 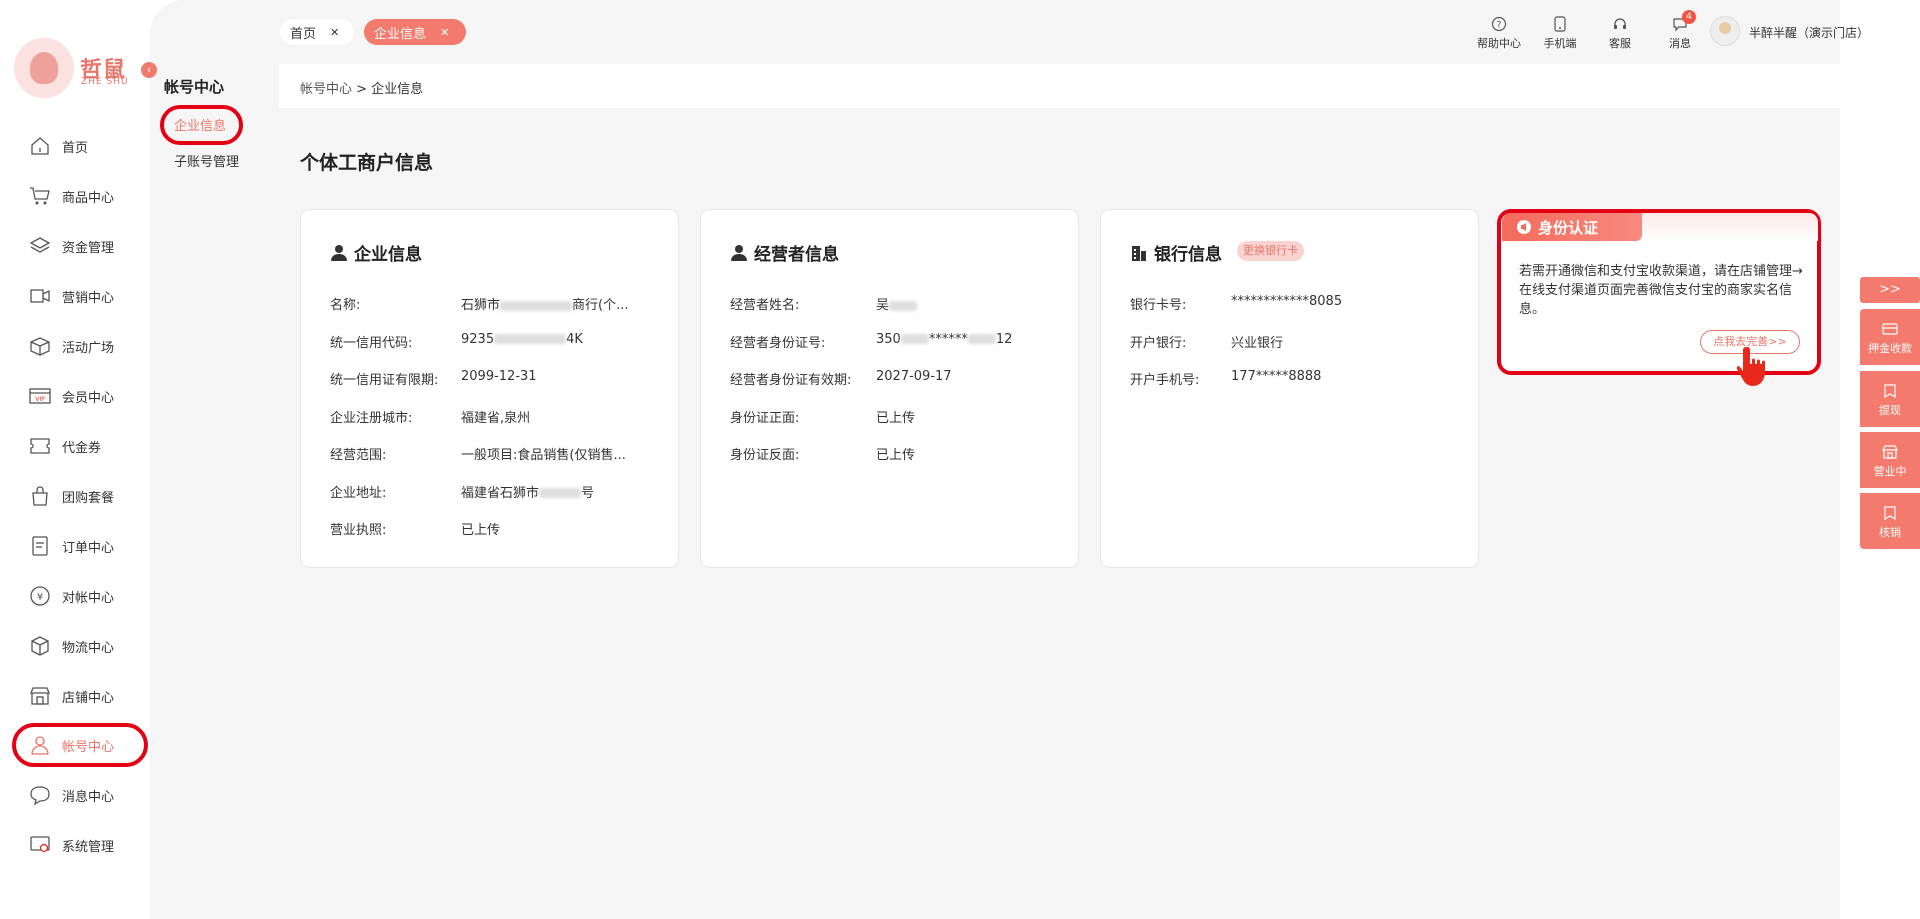 I want to click on sidebar-item-11: 店铺中心, so click(x=71, y=696).